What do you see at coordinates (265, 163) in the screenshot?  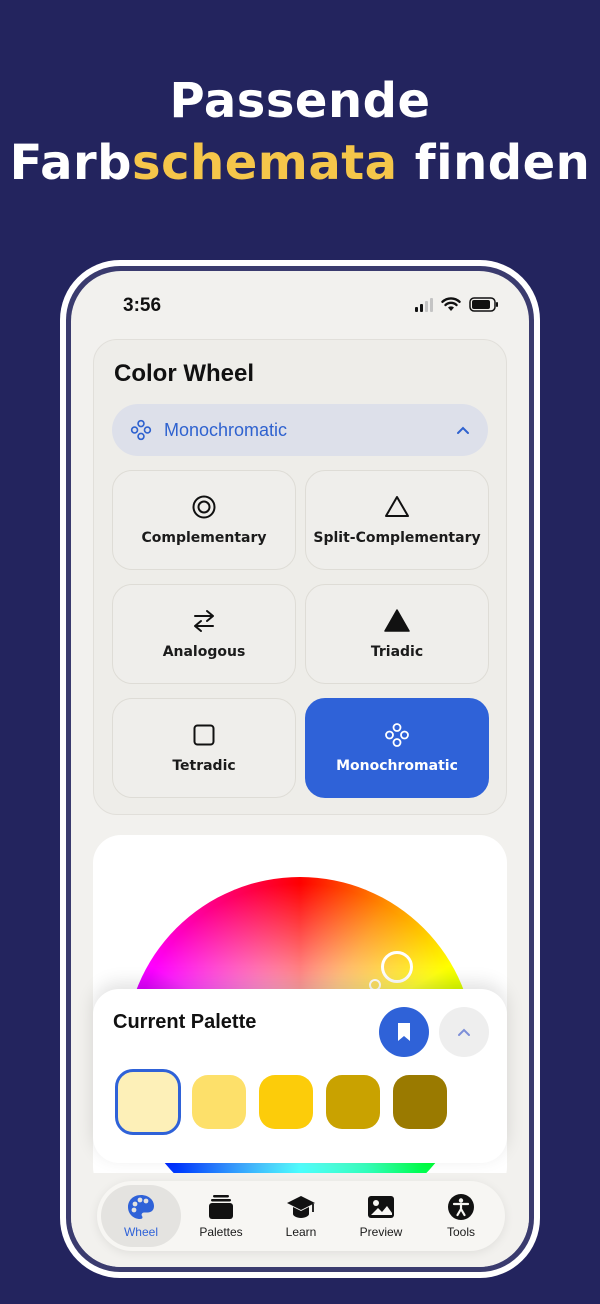 I see `headline-accent: schemata` at bounding box center [265, 163].